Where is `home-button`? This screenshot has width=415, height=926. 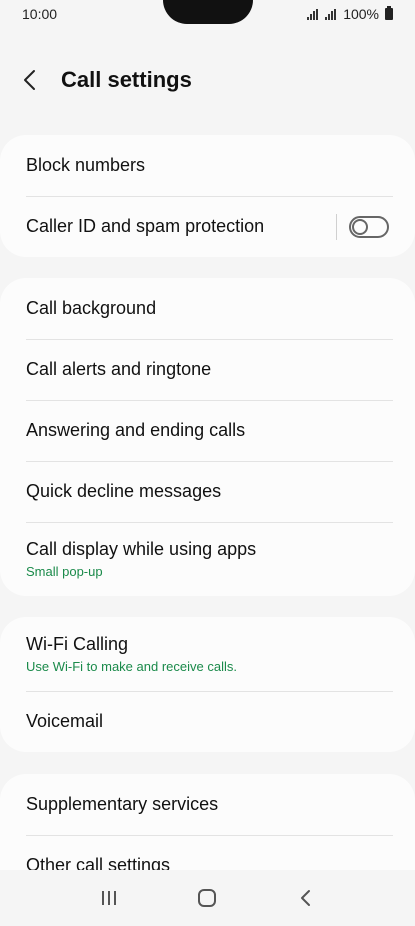 home-button is located at coordinates (207, 898).